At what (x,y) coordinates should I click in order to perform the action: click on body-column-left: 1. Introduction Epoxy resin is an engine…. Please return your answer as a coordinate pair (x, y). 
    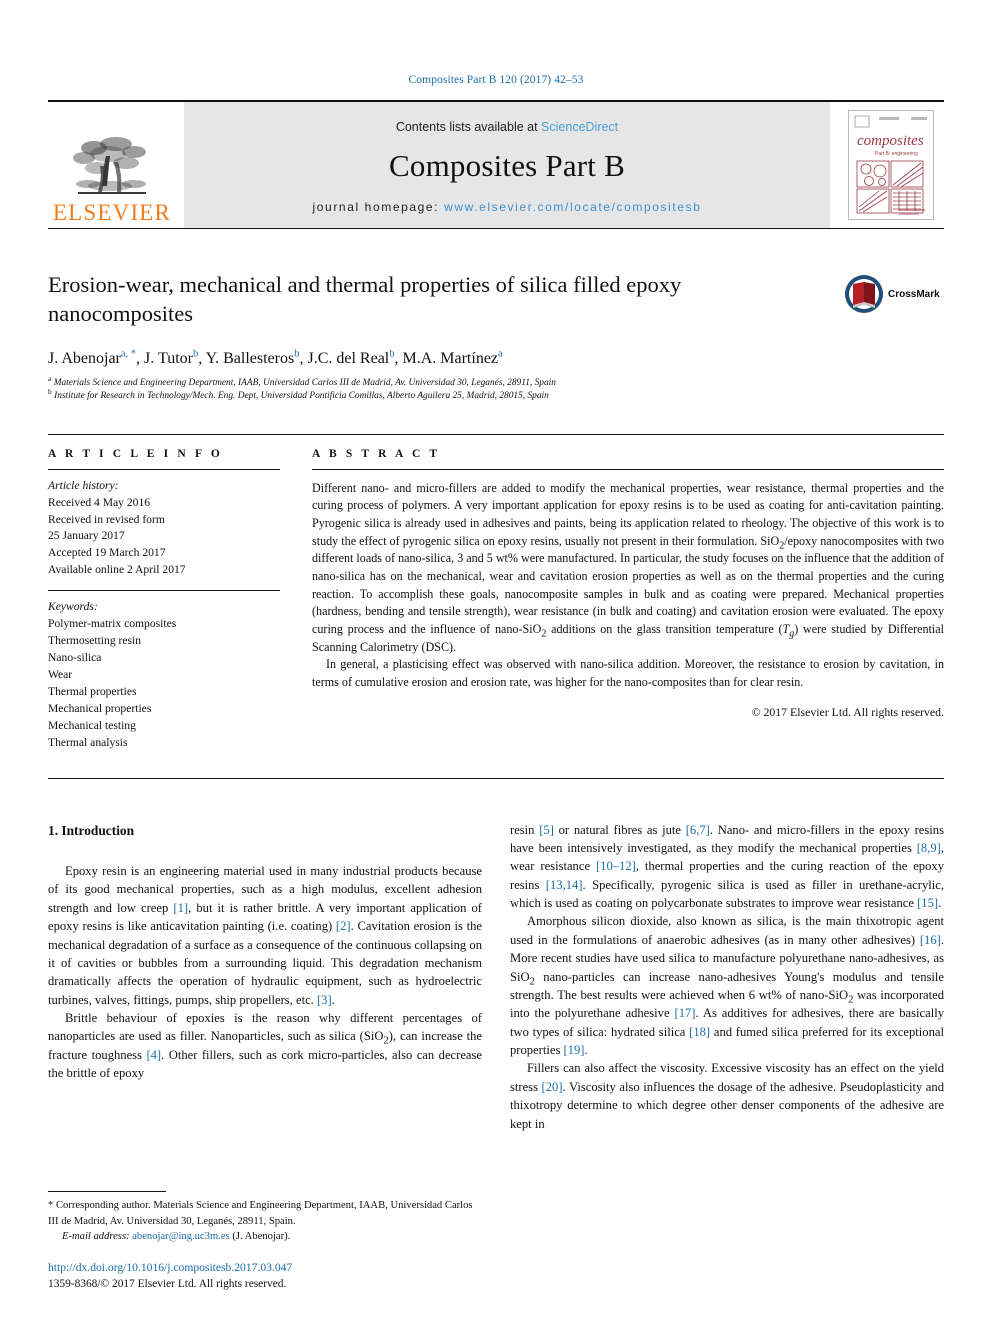
    Looking at the image, I should click on (265, 977).